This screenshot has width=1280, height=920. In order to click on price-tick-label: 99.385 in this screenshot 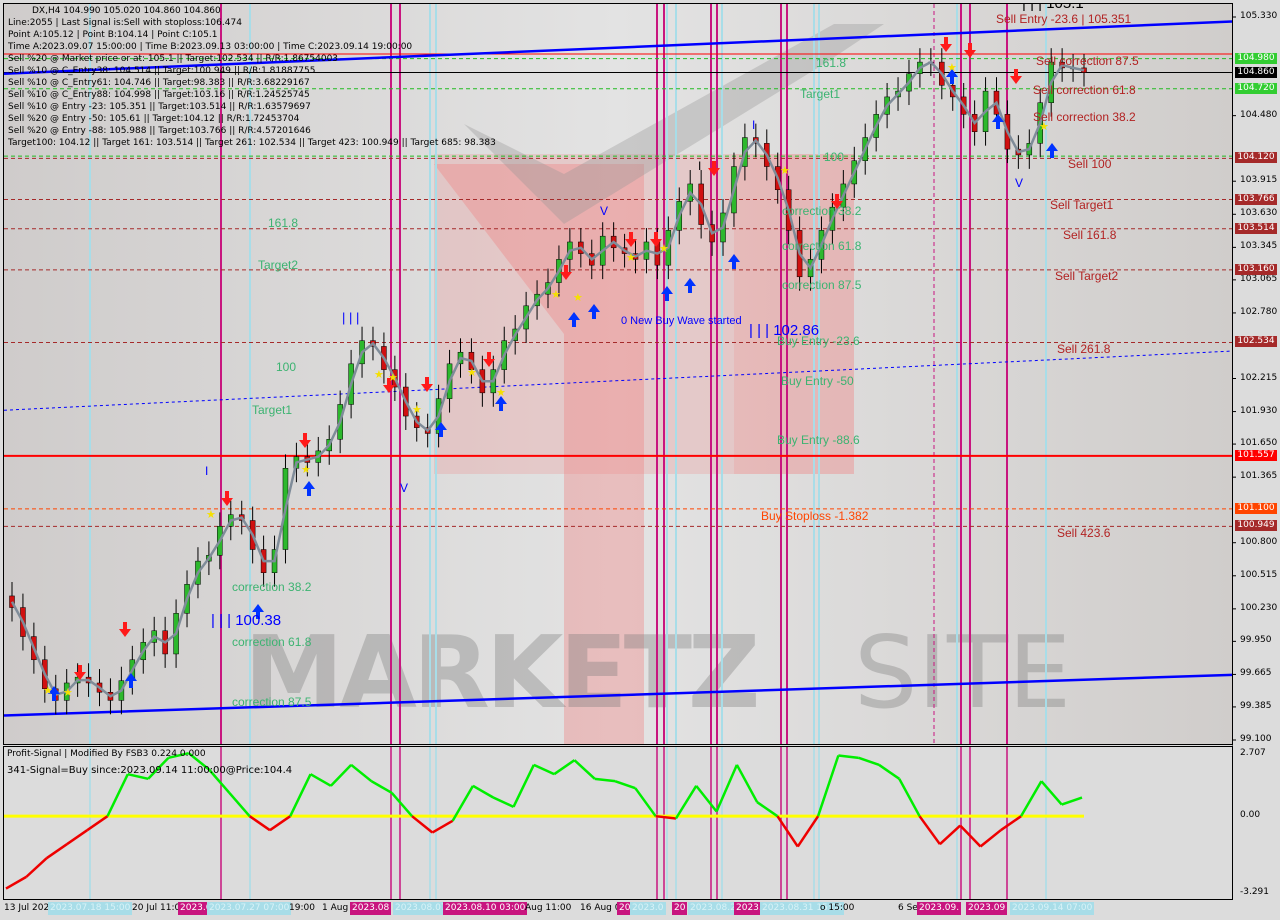, I will do `click(1256, 705)`.